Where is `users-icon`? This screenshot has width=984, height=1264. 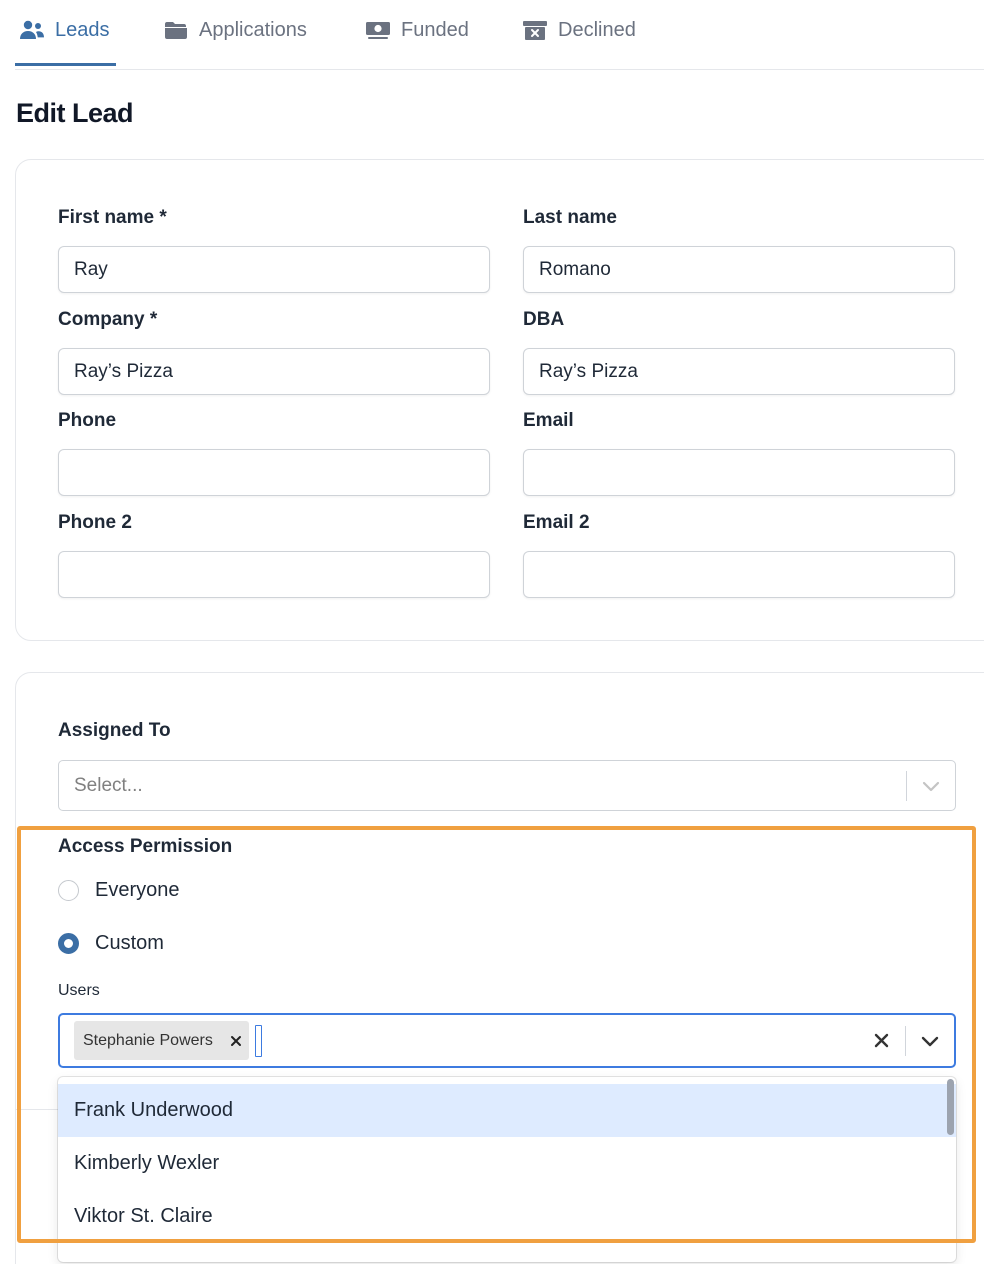 users-icon is located at coordinates (32, 30).